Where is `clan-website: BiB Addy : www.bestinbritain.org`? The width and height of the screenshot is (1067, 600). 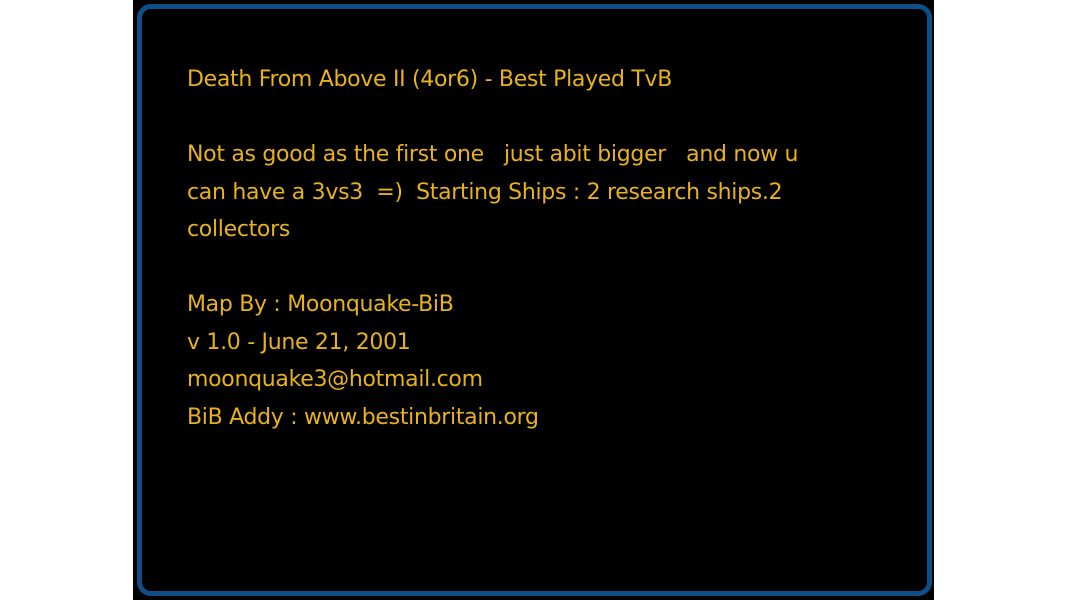 clan-website: BiB Addy : www.bestinbritain.org is located at coordinates (363, 417).